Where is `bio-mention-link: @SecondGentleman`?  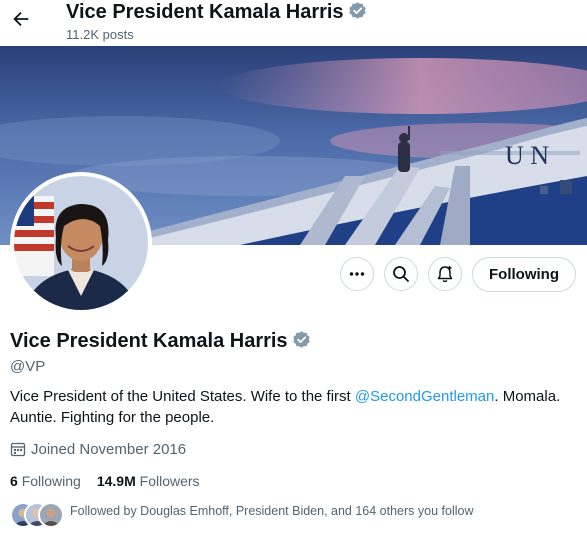
bio-mention-link: @SecondGentleman is located at coordinates (424, 396).